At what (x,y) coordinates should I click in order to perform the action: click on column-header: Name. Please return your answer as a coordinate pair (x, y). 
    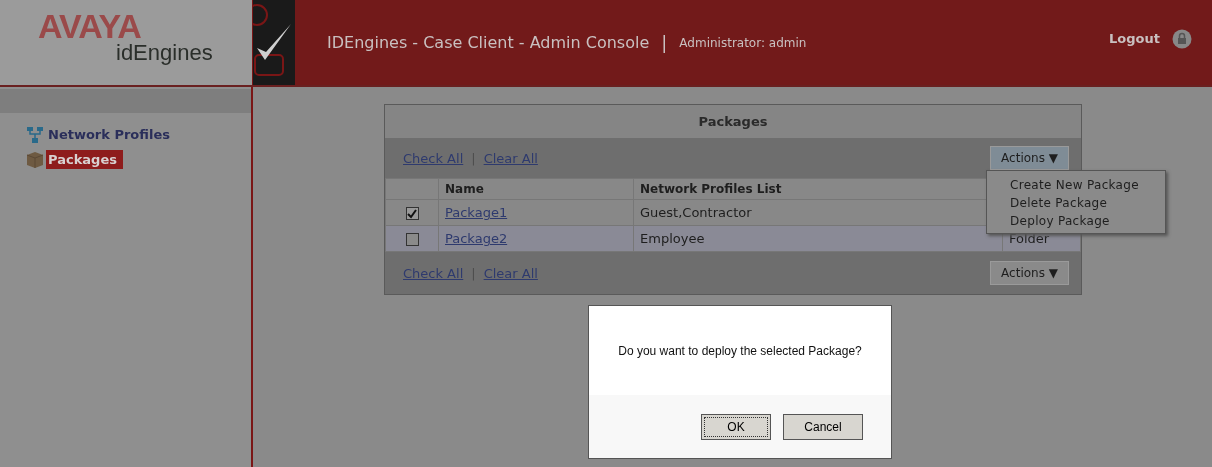
    Looking at the image, I should click on (536, 189).